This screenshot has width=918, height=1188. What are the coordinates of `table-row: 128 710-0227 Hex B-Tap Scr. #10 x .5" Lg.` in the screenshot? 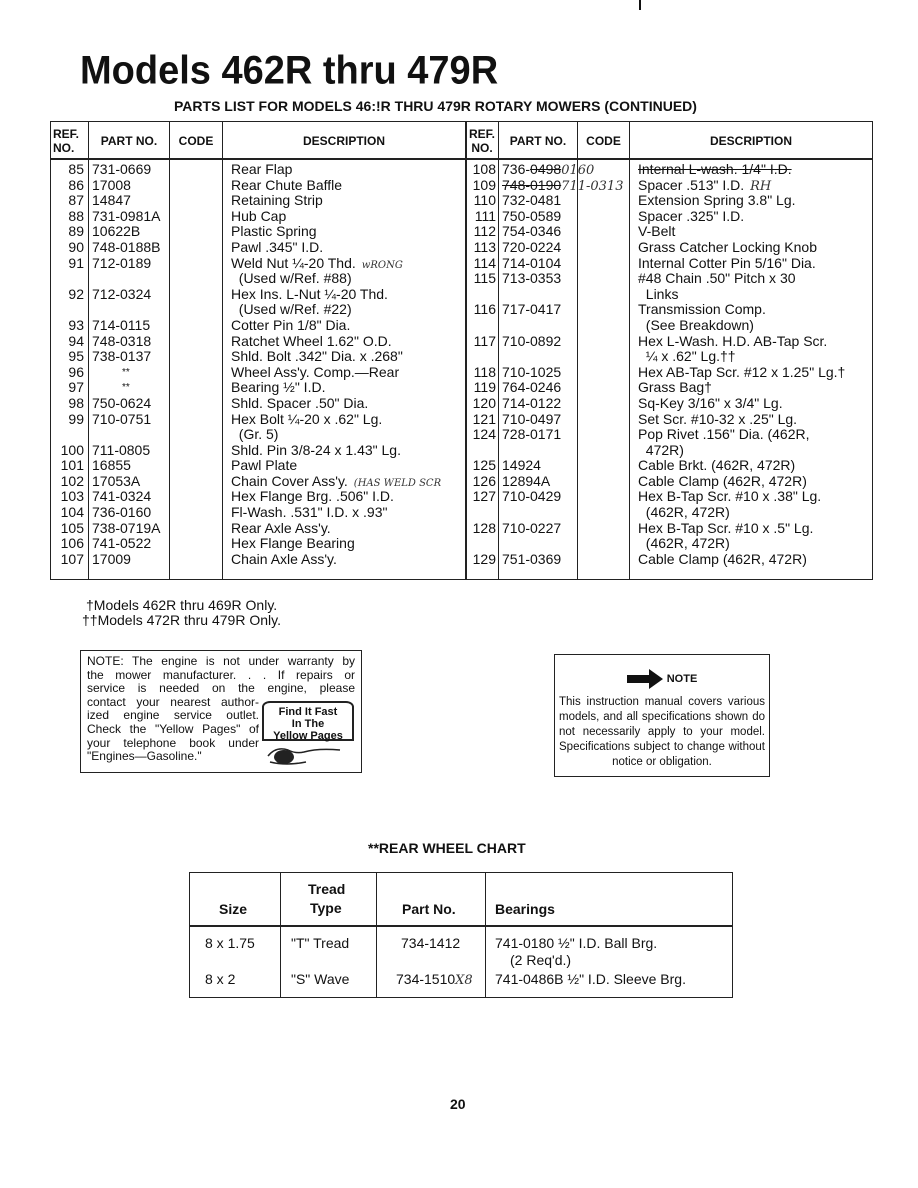 It's located at (669, 528).